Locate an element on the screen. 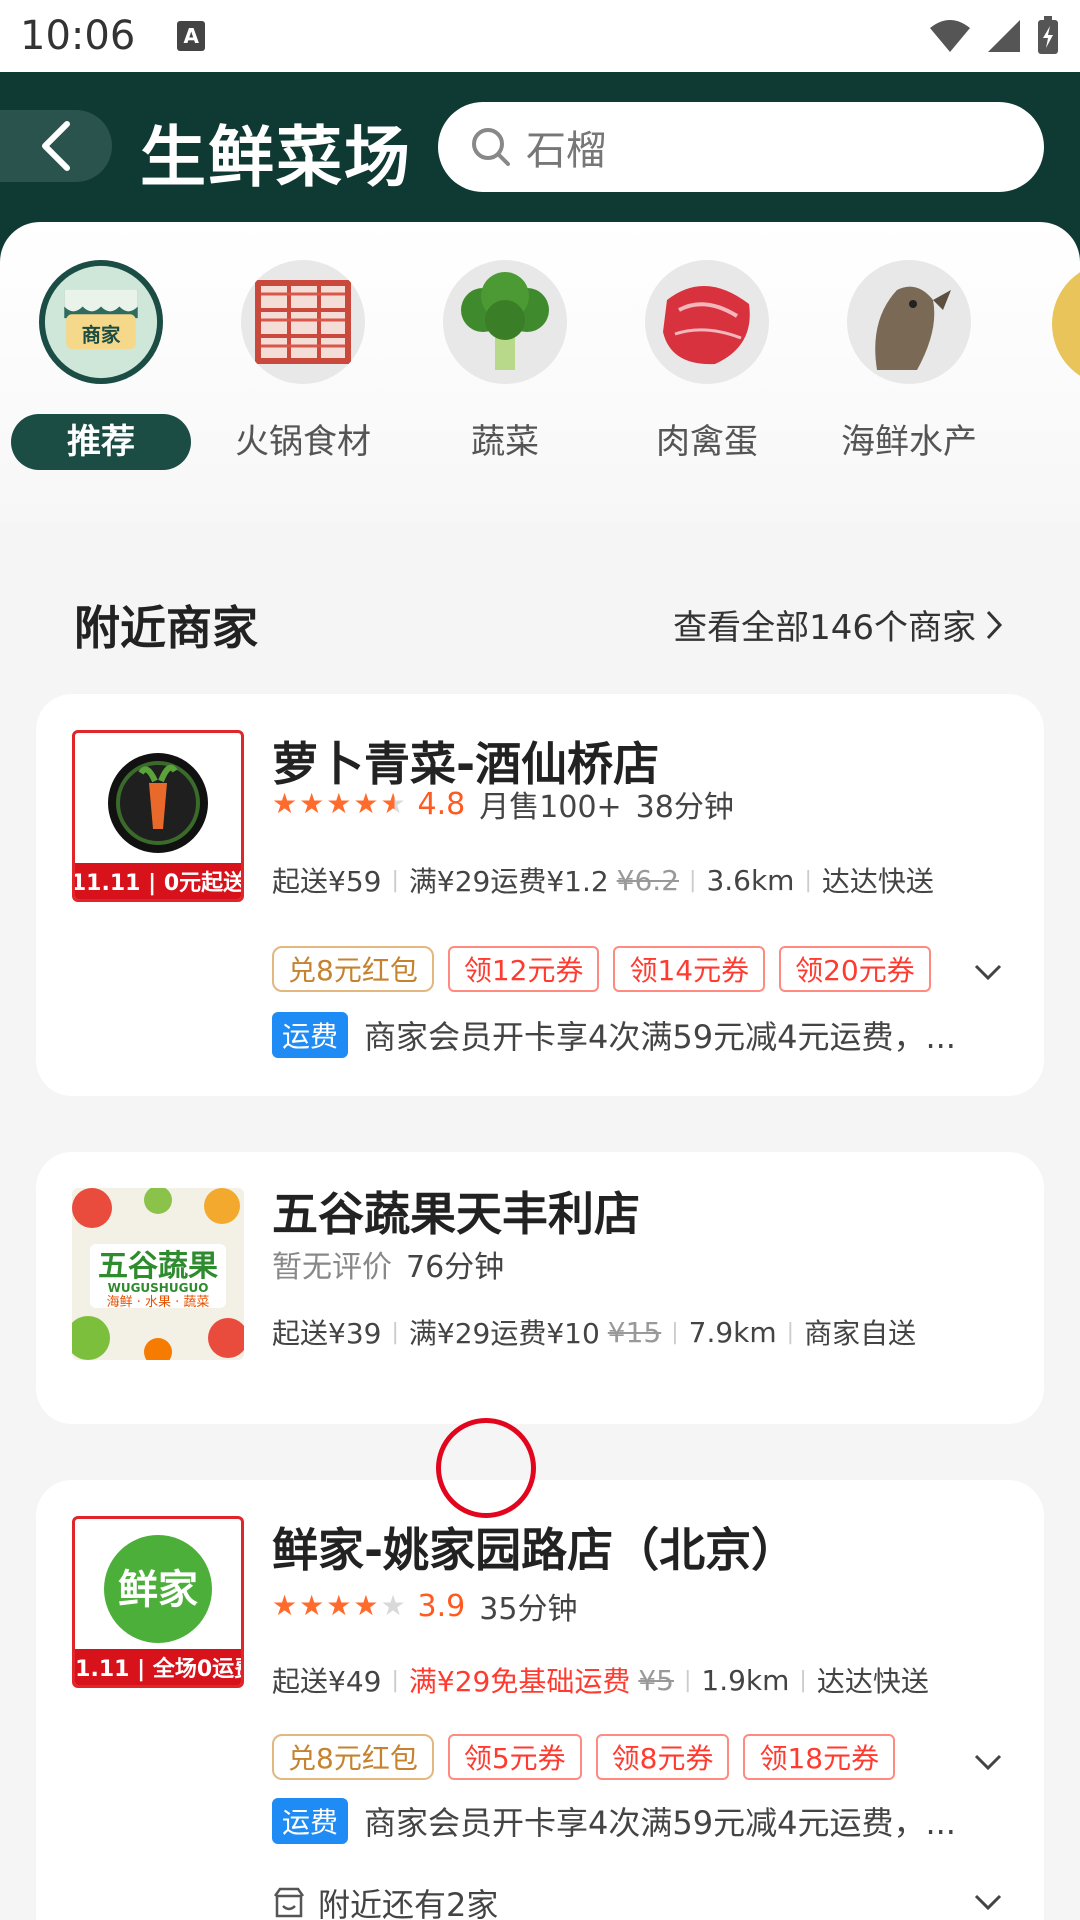 The height and width of the screenshot is (1920, 1080). min-order: 起送¥59 is located at coordinates (327, 881).